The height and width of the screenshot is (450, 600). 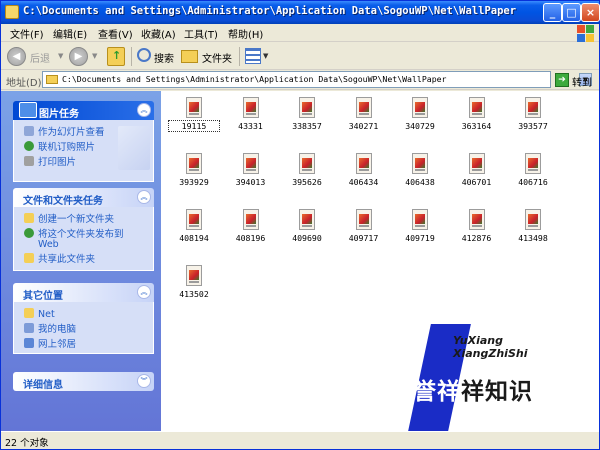 I want to click on up-folder-icon: ↑, so click(x=116, y=56).